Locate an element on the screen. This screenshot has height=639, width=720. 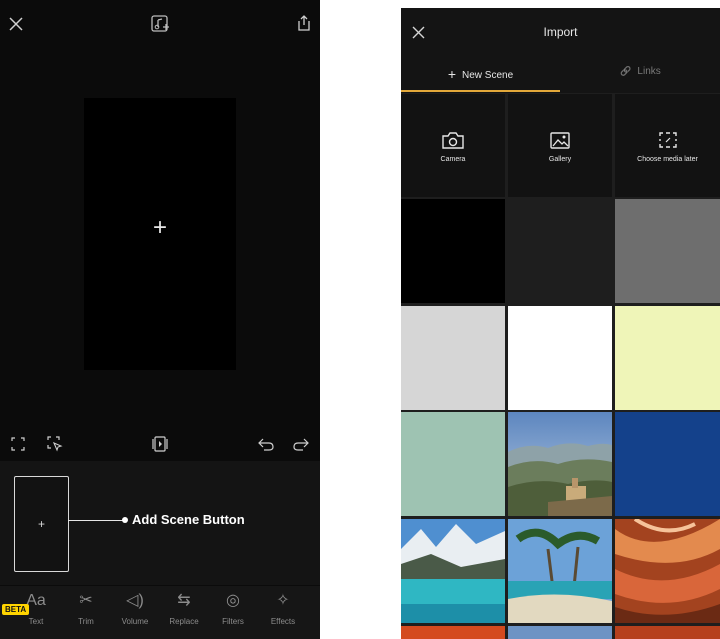
volume-tool: ◁) Volume is located at coordinates (135, 612).